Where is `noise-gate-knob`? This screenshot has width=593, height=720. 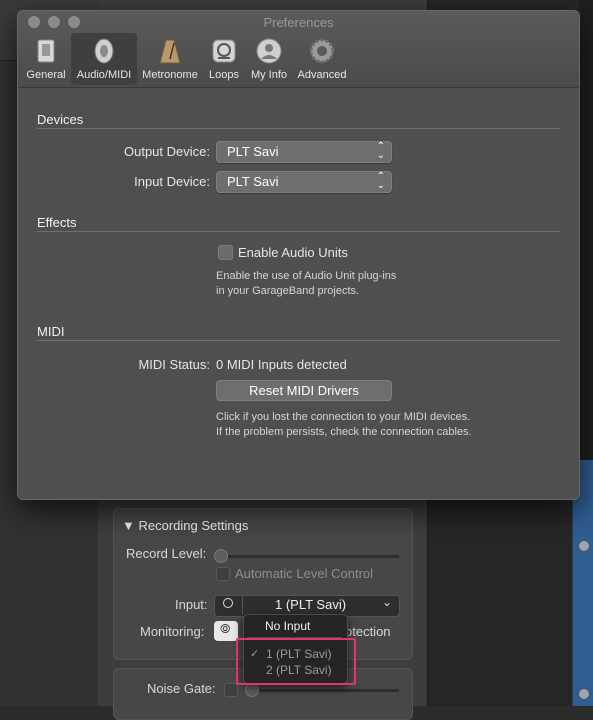
noise-gate-knob is located at coordinates (252, 690).